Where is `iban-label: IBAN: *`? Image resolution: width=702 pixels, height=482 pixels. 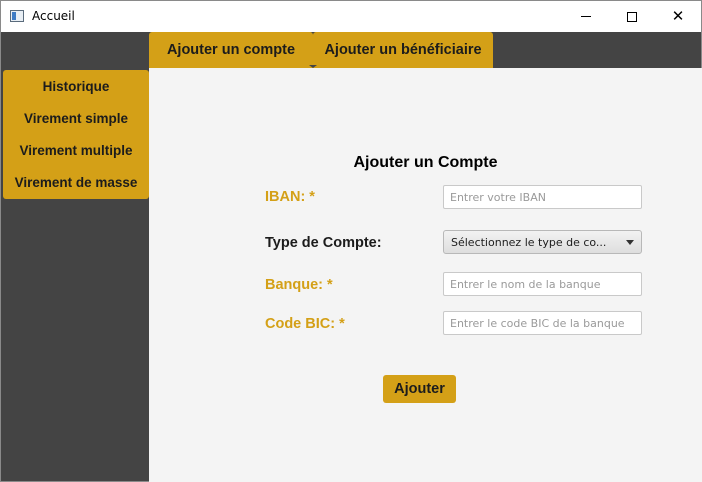 iban-label: IBAN: * is located at coordinates (290, 197).